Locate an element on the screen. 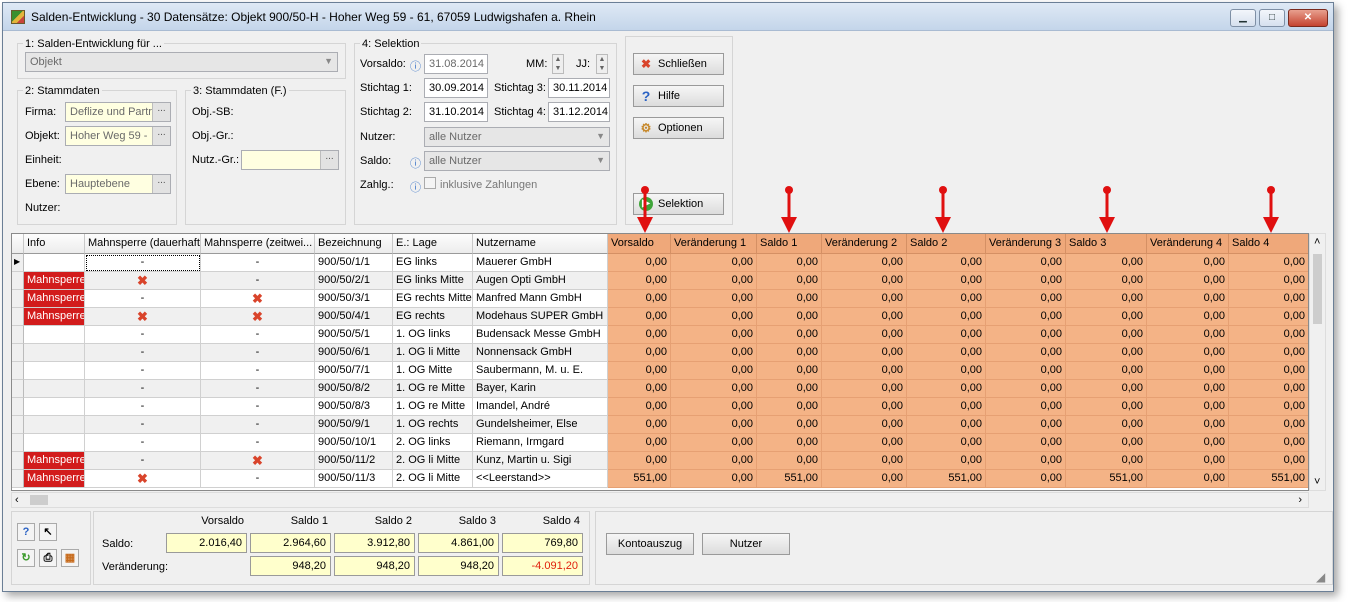 This screenshot has width=1349, height=602. cursor-icon: ↖ is located at coordinates (48, 532).